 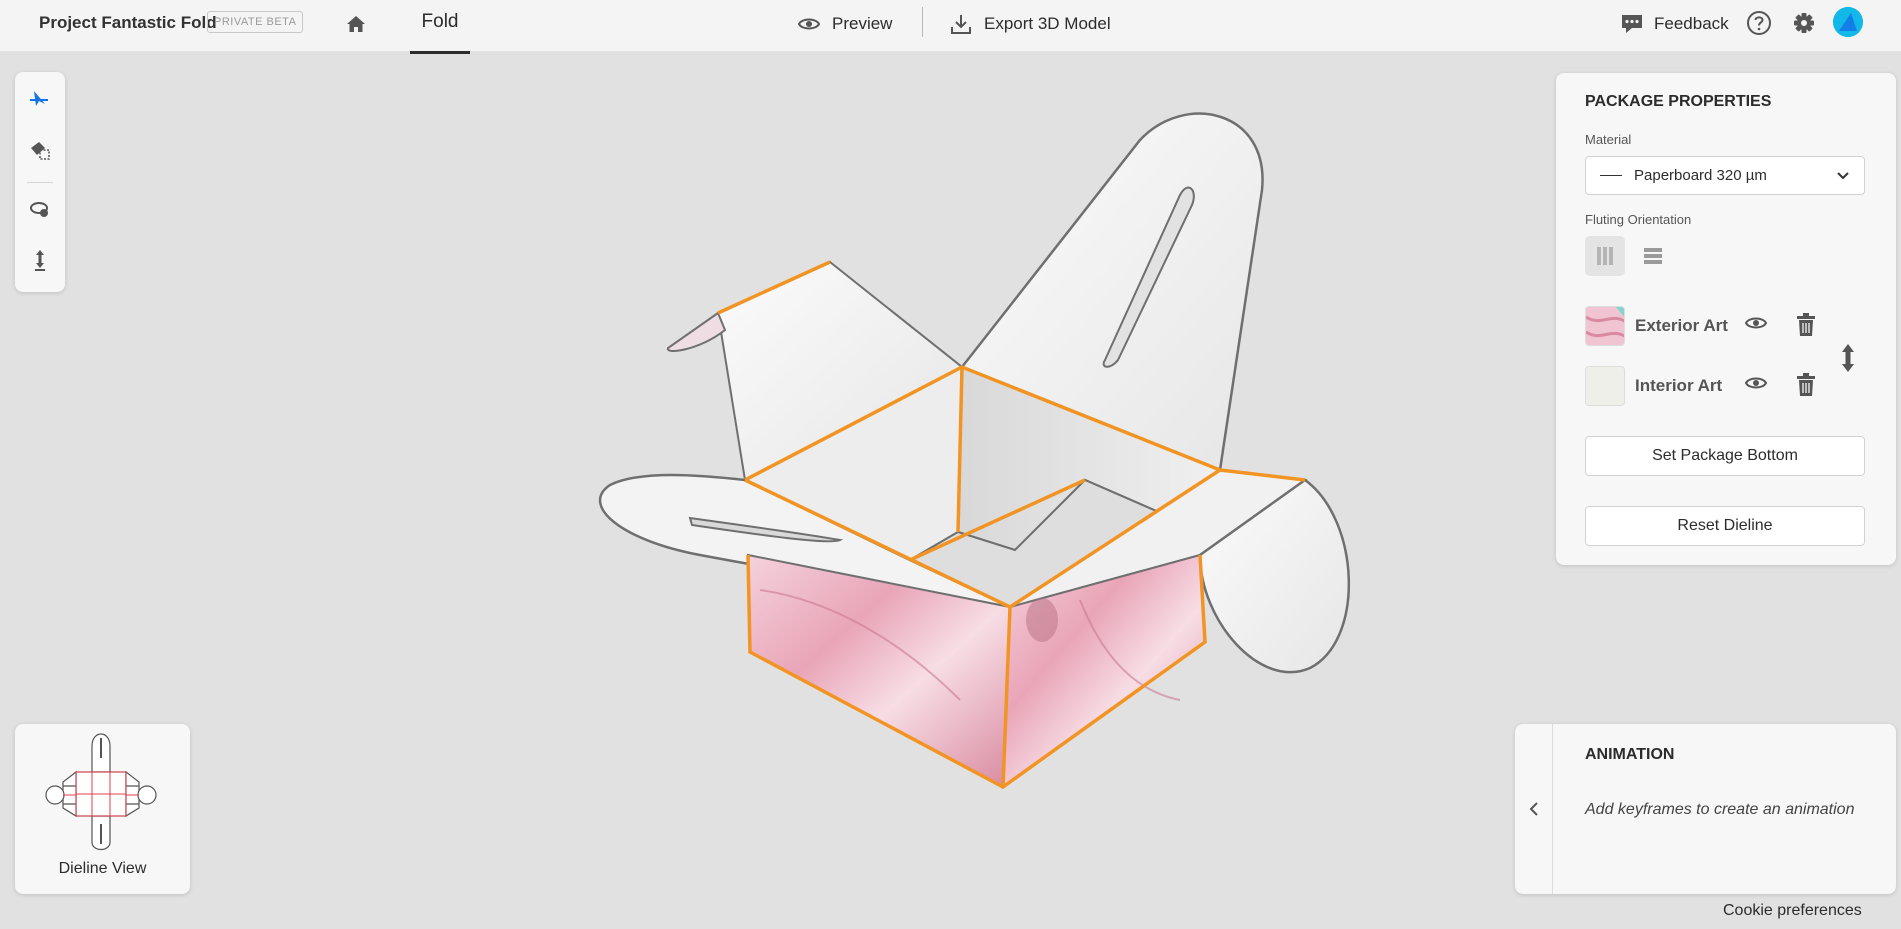 I want to click on animation-collapse-button, so click(x=1534, y=809).